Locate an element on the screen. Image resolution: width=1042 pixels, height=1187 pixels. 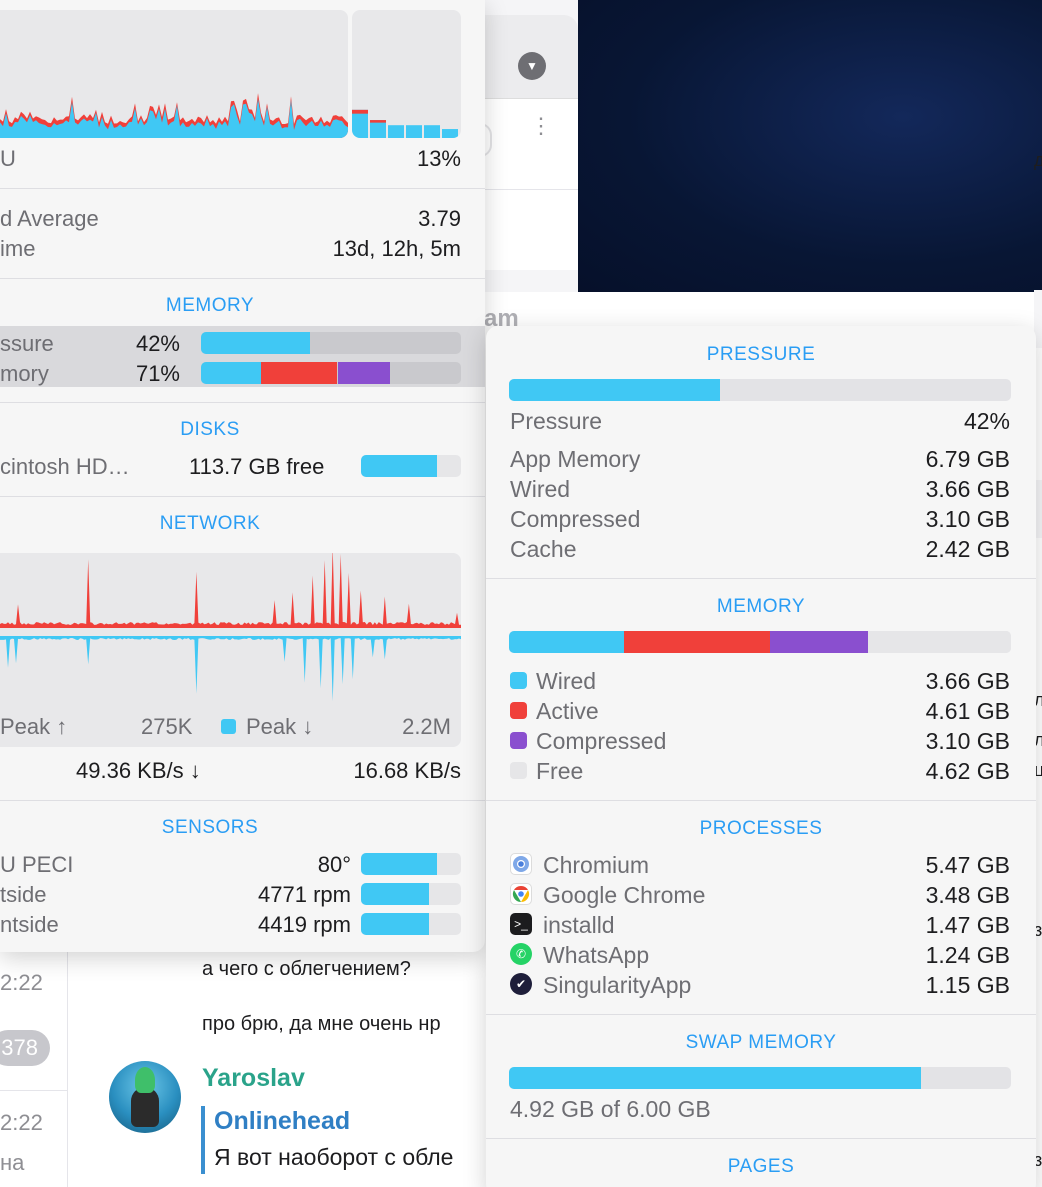
process-name: SingularityApp is located at coordinates (617, 985).